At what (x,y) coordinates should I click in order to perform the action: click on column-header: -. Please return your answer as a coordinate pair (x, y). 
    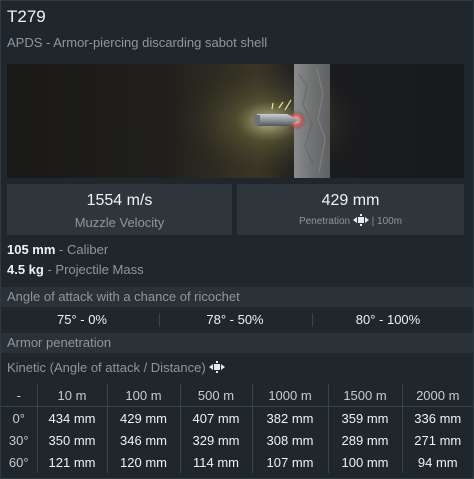
    Looking at the image, I should click on (19, 395).